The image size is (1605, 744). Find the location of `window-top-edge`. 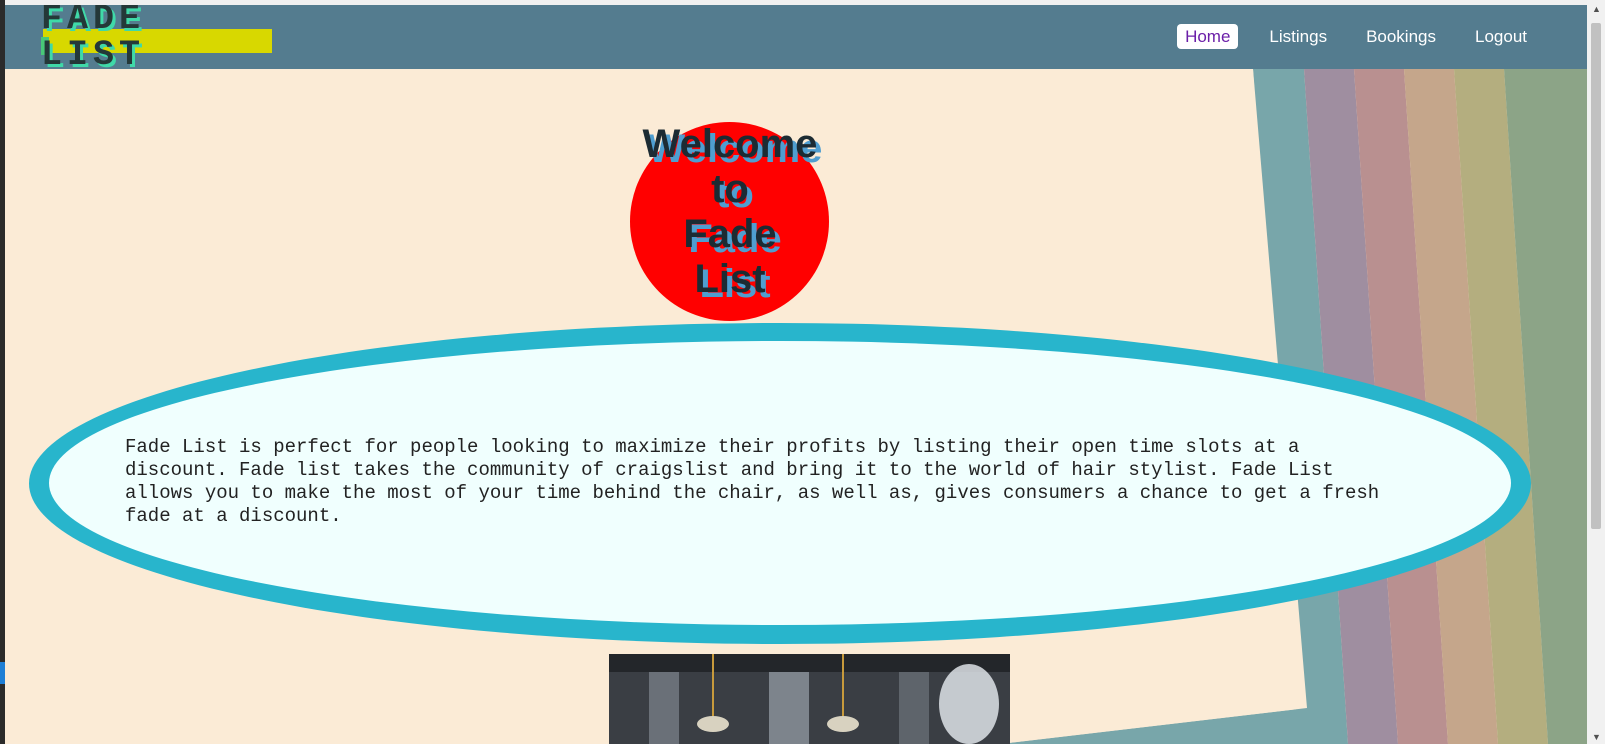

window-top-edge is located at coordinates (802, 2).